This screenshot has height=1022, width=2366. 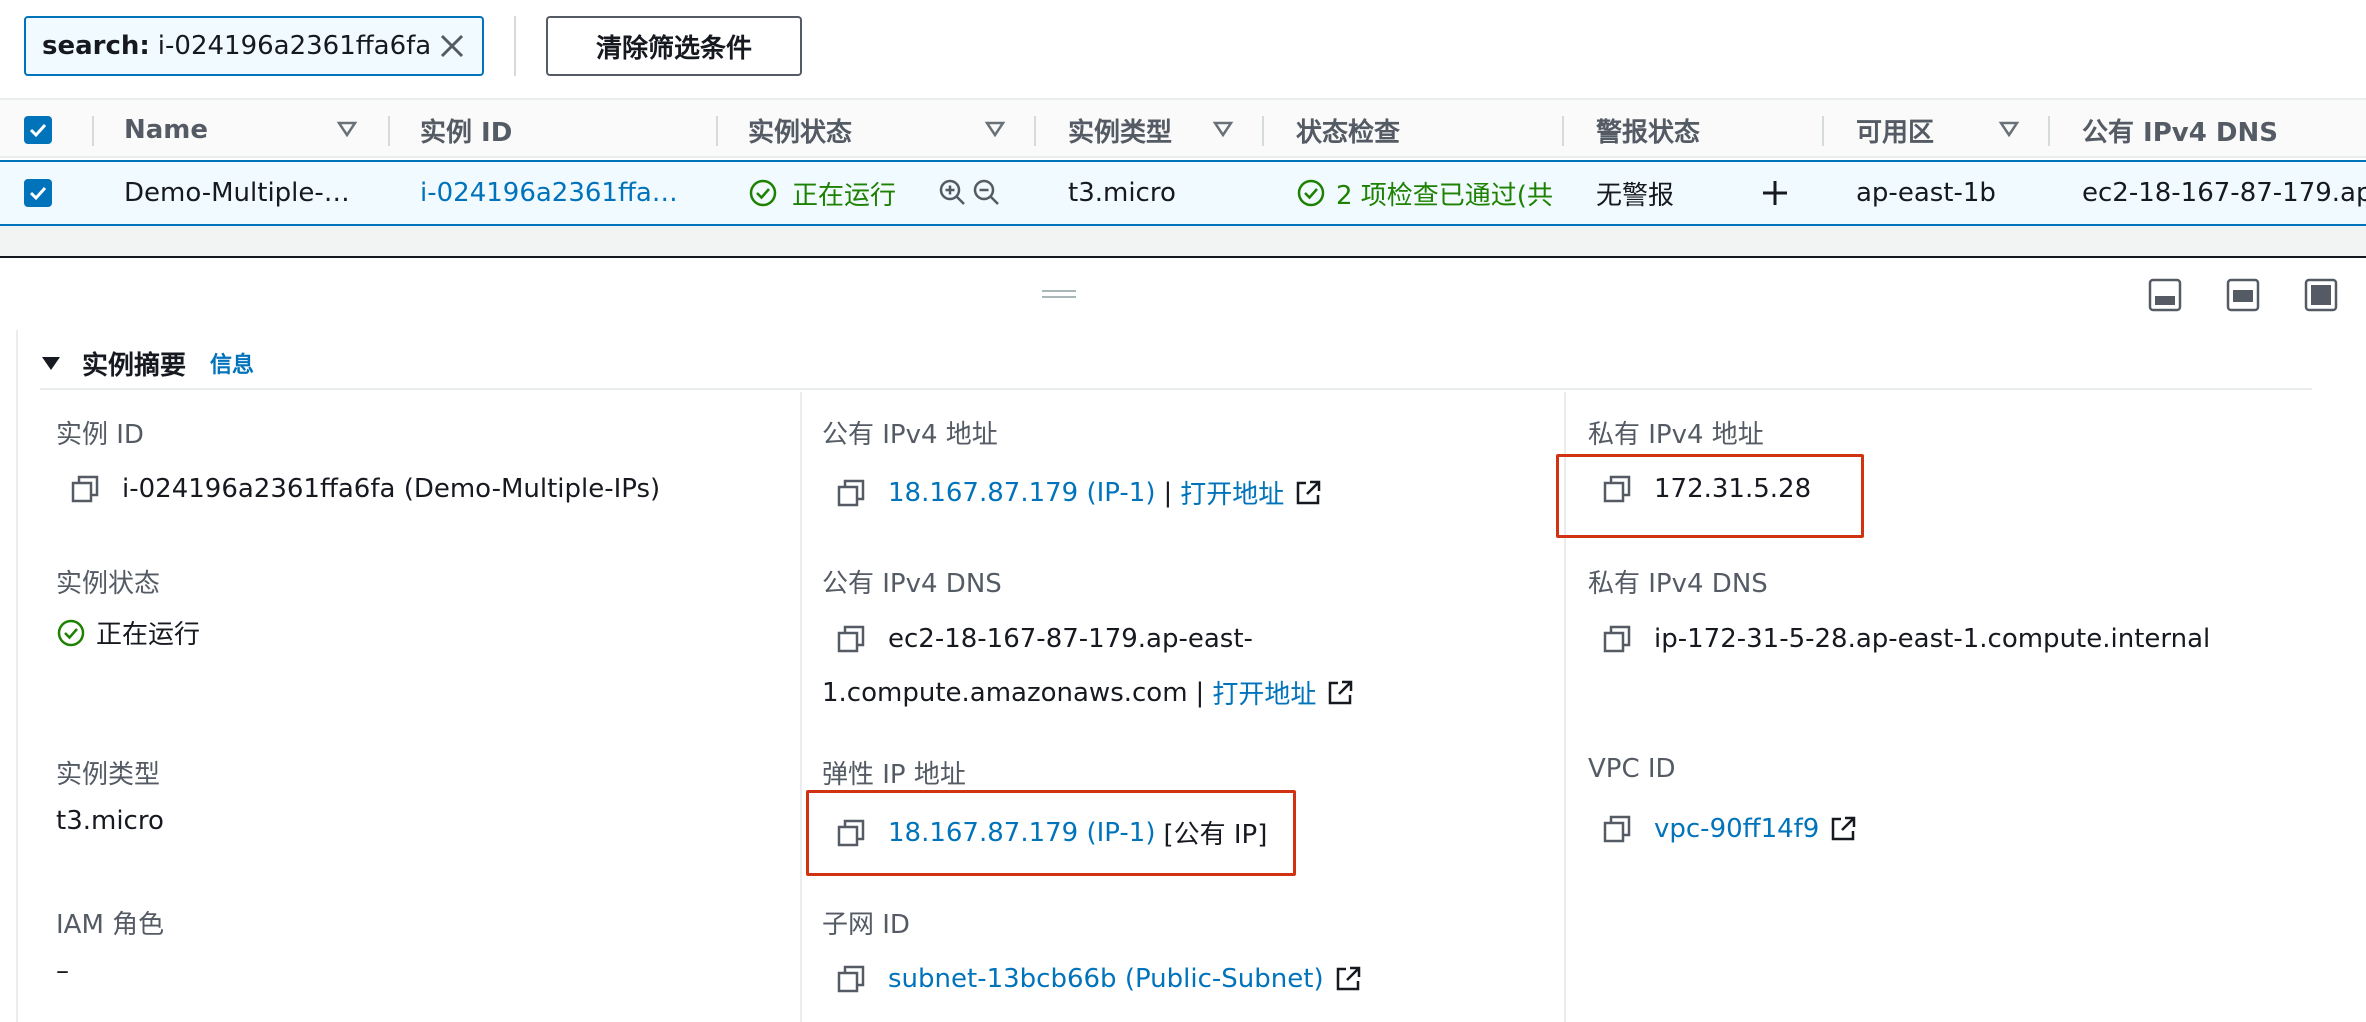 I want to click on cell-instance-type: t3.micro, so click(x=1122, y=193).